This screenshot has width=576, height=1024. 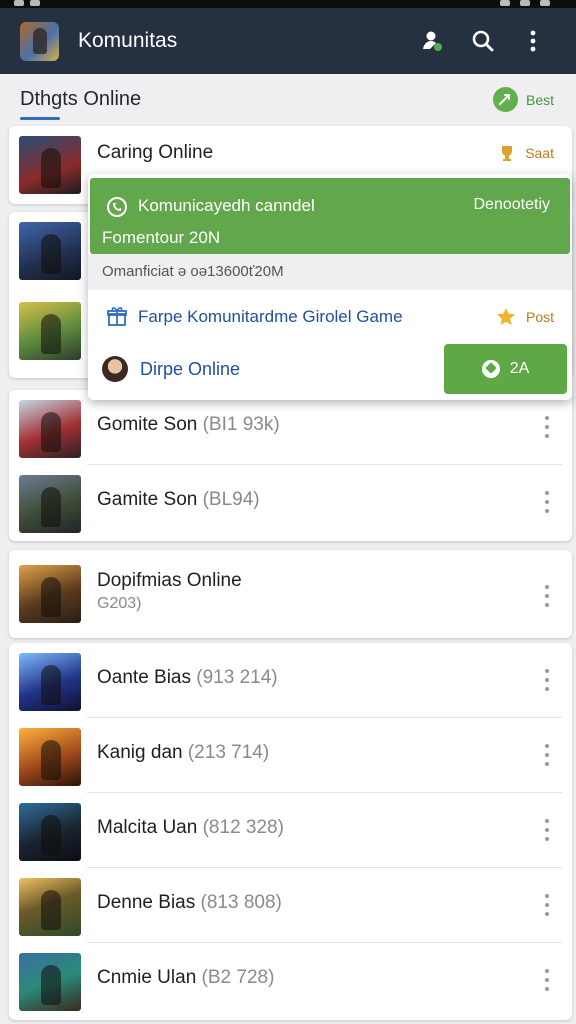 I want to click on list-item: Cnmie Ulan (B2 728), so click(x=290, y=980).